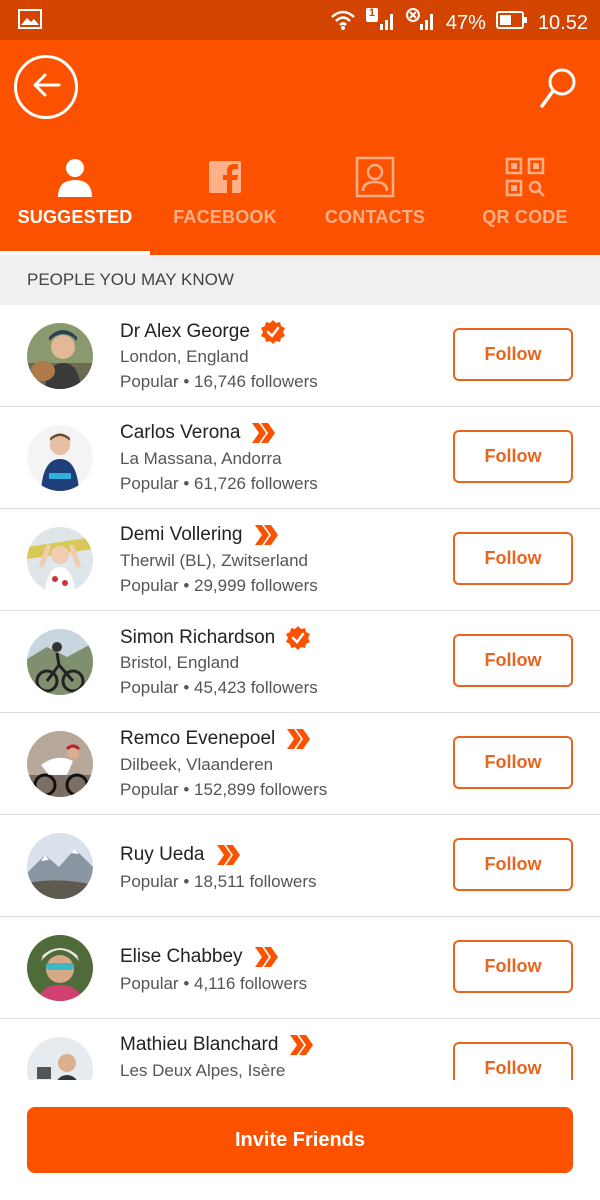 This screenshot has height=1200, width=600. I want to click on facebook-icon, so click(225, 177).